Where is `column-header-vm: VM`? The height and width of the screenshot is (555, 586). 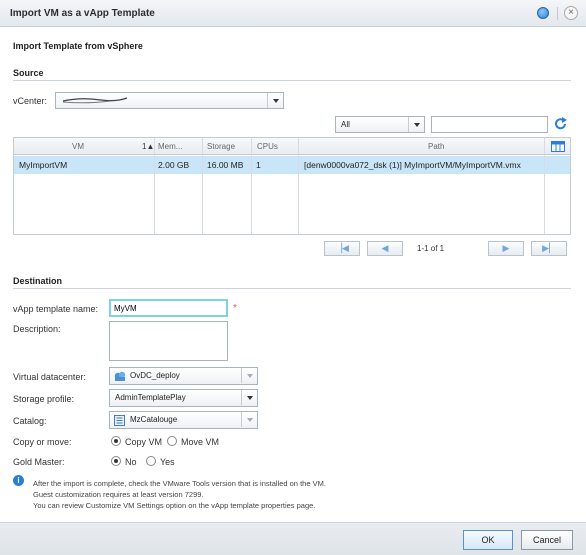 column-header-vm: VM is located at coordinates (78, 146).